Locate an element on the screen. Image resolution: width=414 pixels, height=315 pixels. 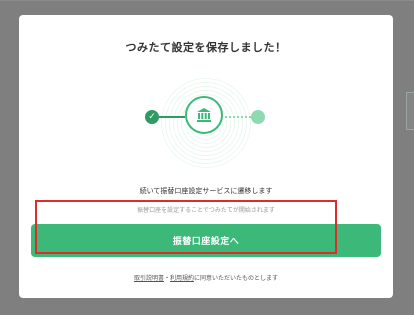
terms-suffix: に同意いただいたものとします is located at coordinates (236, 278).